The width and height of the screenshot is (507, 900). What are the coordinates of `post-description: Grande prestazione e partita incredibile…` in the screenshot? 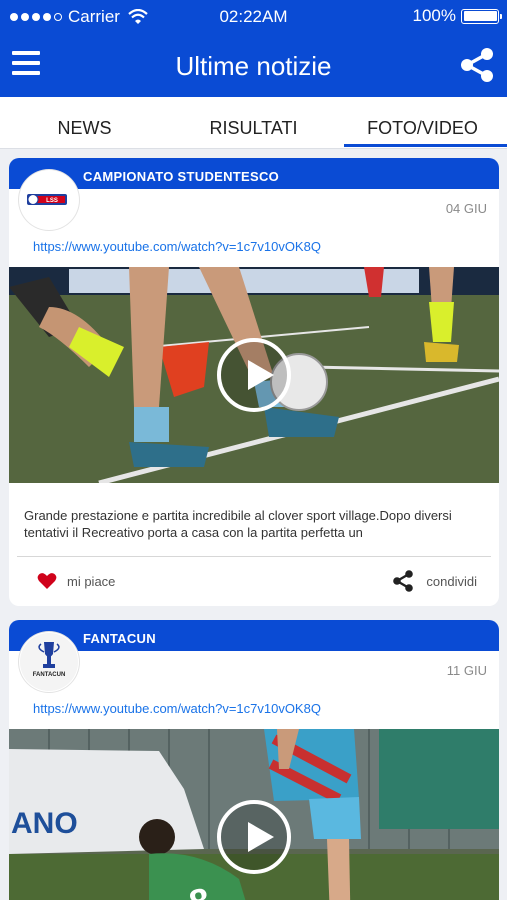 It's located at (238, 524).